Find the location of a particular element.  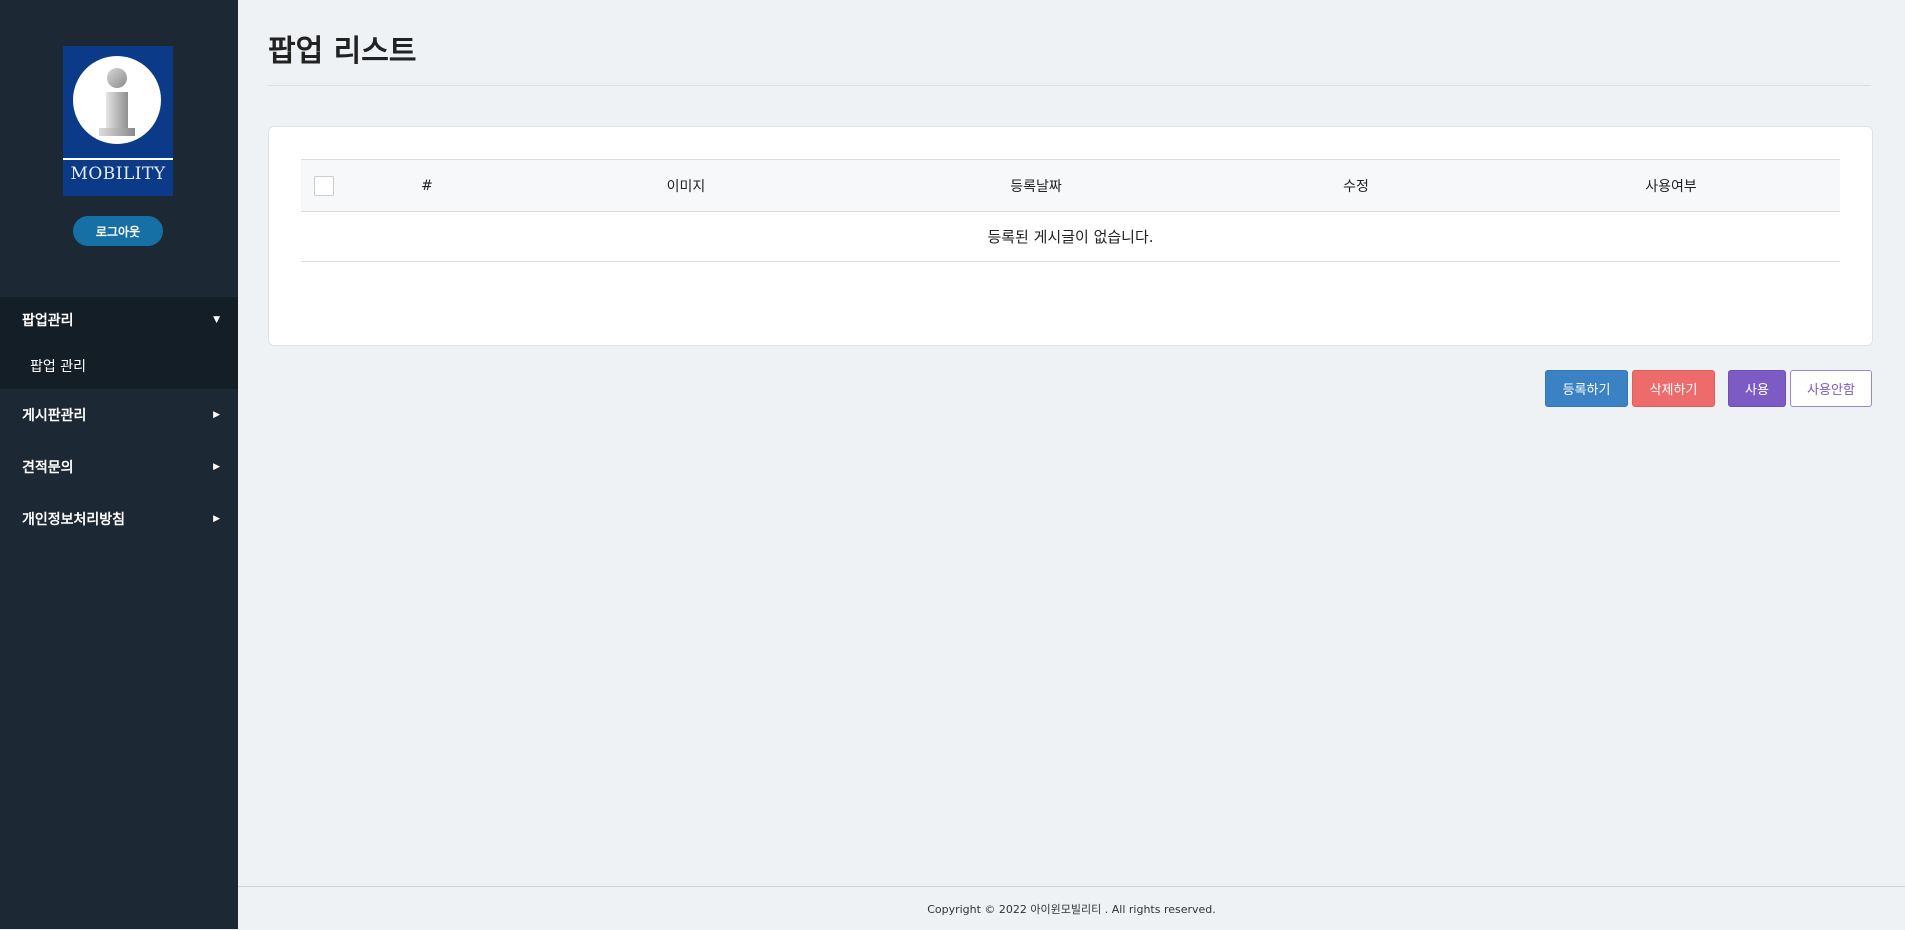

nav-group-estimate: 견적문의 ▶ is located at coordinates (119, 467).